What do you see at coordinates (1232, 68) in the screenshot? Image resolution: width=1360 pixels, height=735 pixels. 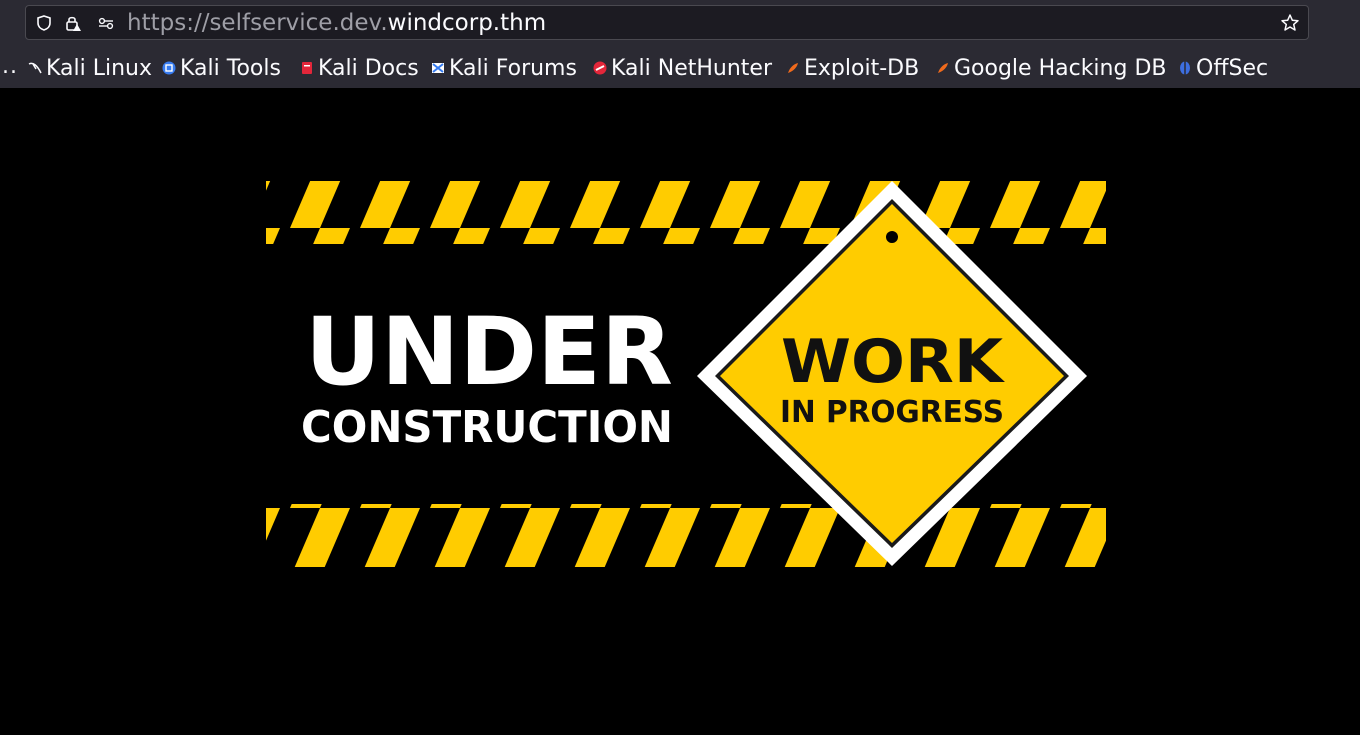 I see `bookmark-label: OffSec` at bounding box center [1232, 68].